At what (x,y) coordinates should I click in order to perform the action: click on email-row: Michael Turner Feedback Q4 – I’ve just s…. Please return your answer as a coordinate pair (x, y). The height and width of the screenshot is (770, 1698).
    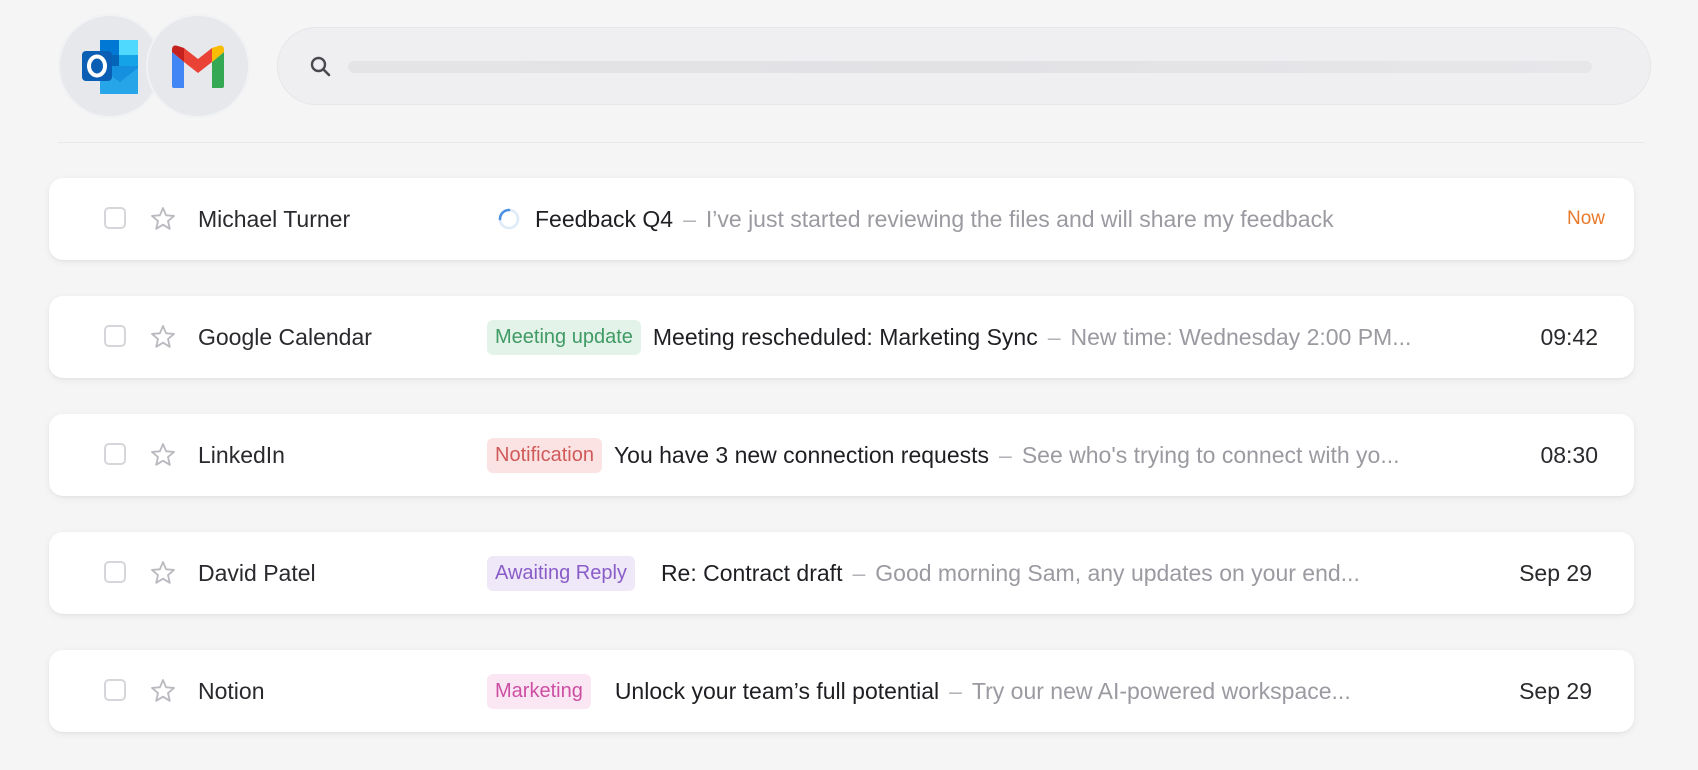
    Looking at the image, I should click on (841, 219).